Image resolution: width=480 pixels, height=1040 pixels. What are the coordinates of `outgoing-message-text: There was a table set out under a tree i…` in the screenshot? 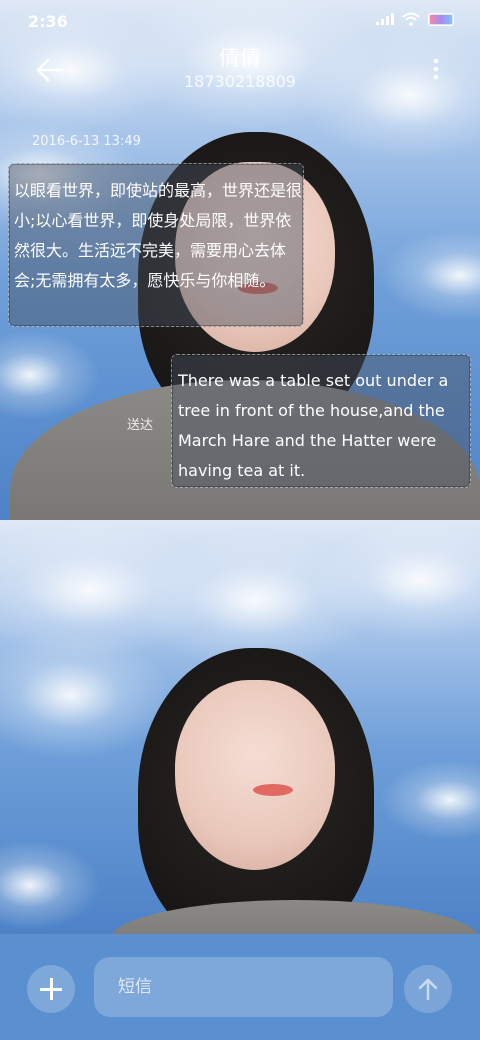 It's located at (313, 425).